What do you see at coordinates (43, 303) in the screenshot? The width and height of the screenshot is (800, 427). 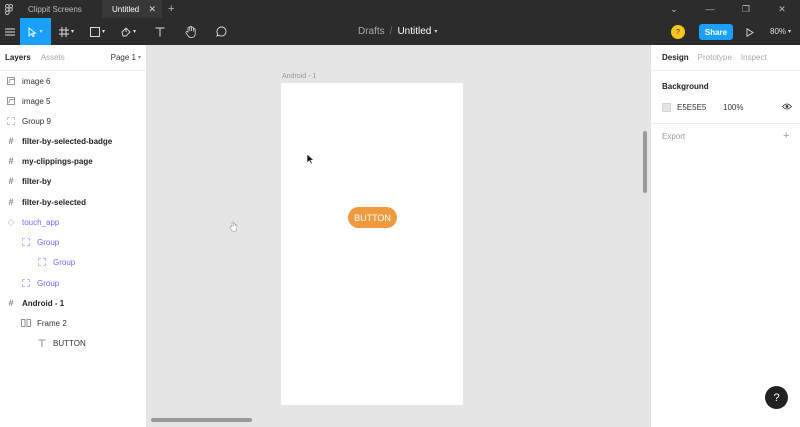 I see `layer-label: Android - 1` at bounding box center [43, 303].